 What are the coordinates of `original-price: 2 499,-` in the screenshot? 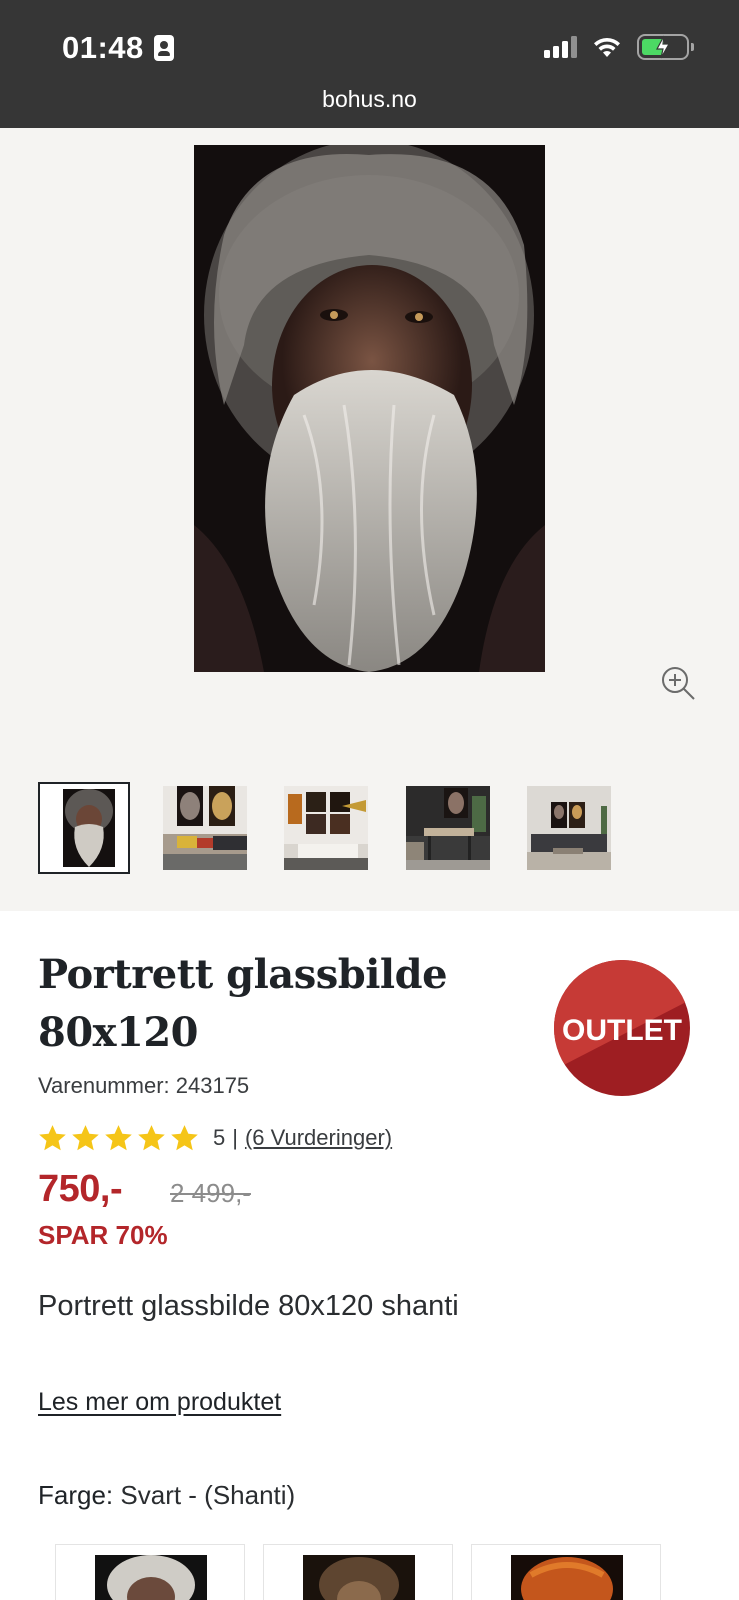 It's located at (210, 1193).